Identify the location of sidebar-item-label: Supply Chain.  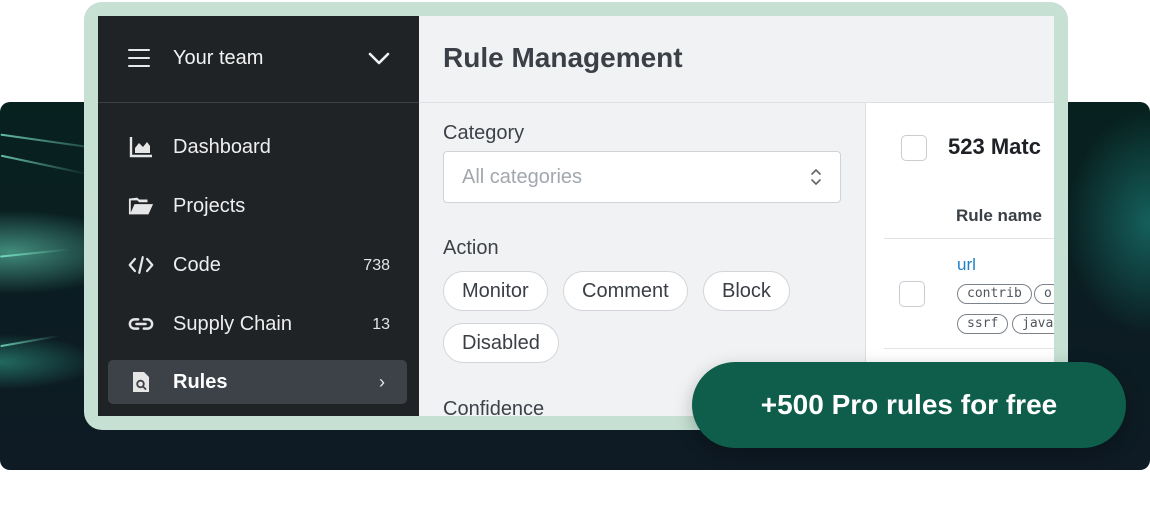
(232, 324).